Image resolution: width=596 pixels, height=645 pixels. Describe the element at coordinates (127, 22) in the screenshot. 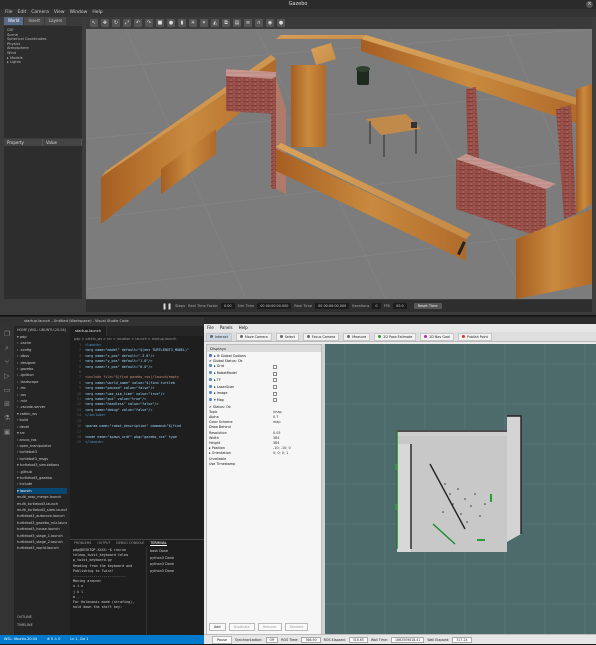

I see `scale-mode-icon: ⤢` at that location.